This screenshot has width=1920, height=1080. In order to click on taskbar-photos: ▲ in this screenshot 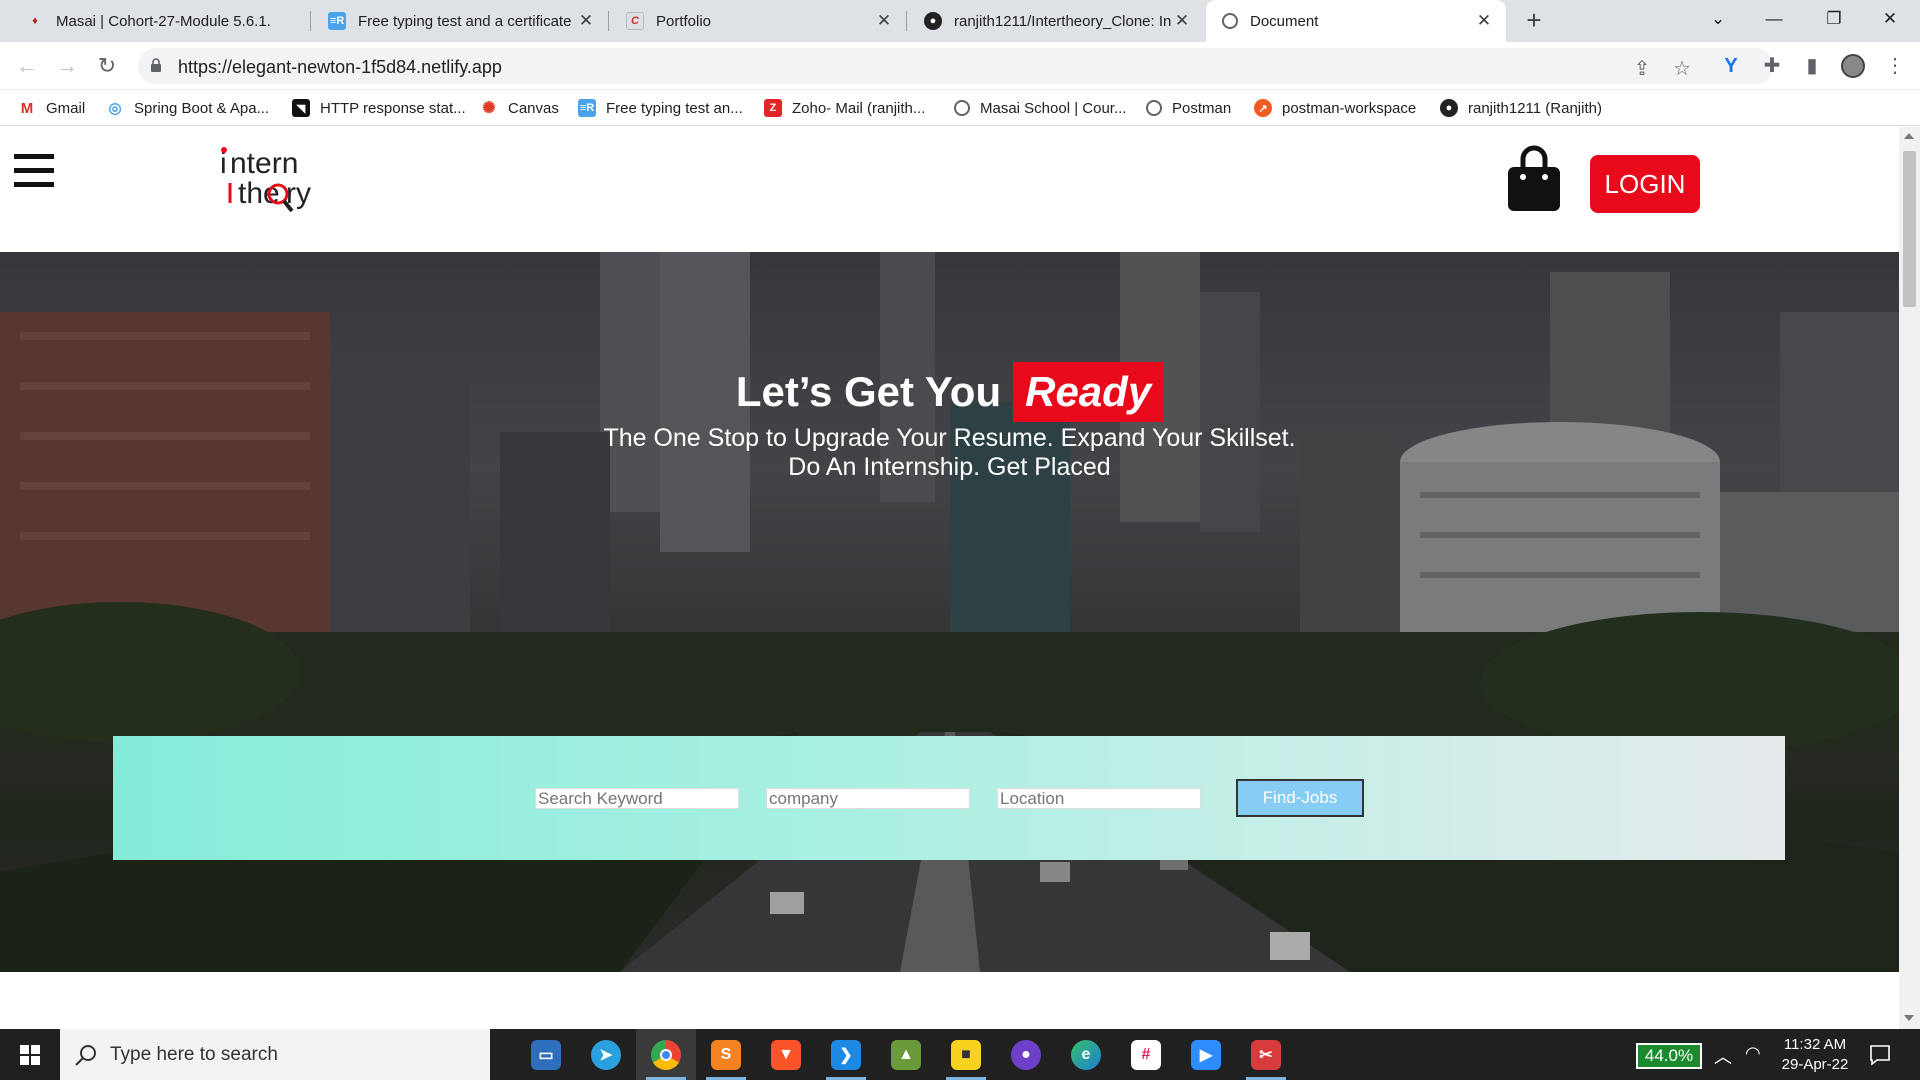, I will do `click(906, 1054)`.